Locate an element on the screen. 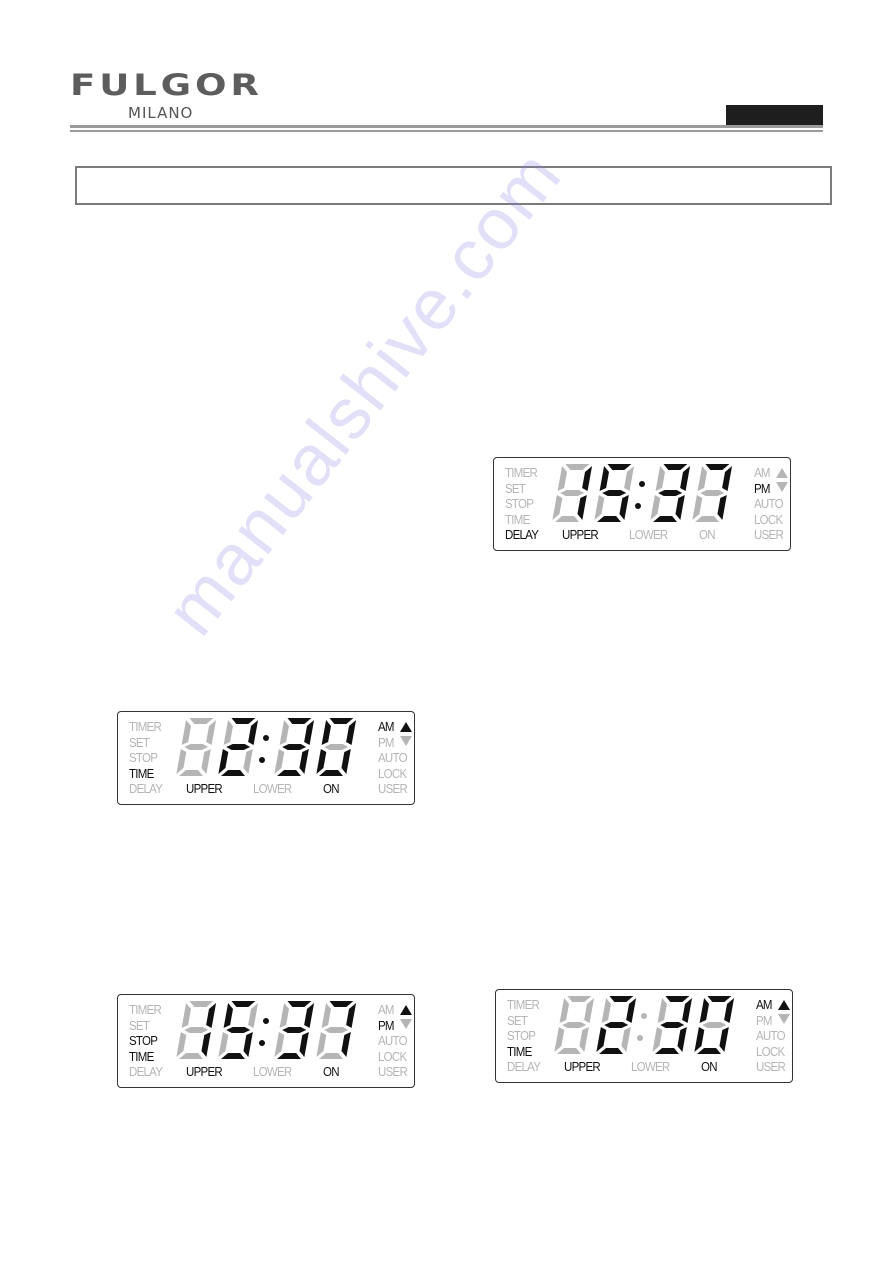 Image resolution: width=893 pixels, height=1263 pixels. brand-logo: FULGOR is located at coordinates (166, 85).